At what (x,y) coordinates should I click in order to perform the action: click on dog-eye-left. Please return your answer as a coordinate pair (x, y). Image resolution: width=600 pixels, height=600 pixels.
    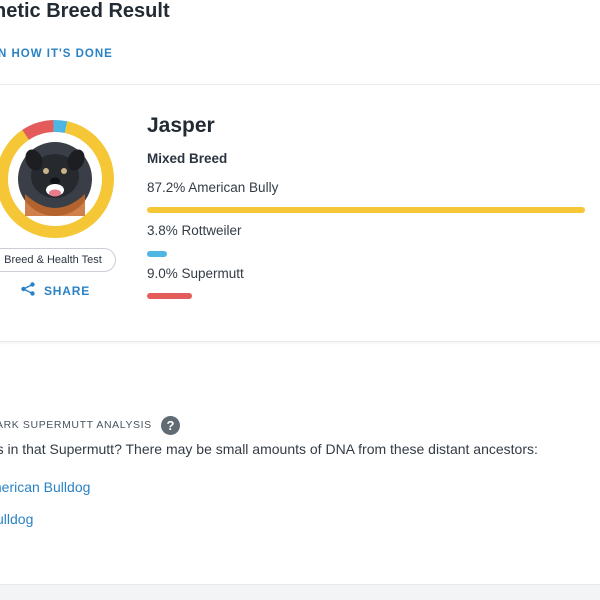
    Looking at the image, I should click on (46, 171).